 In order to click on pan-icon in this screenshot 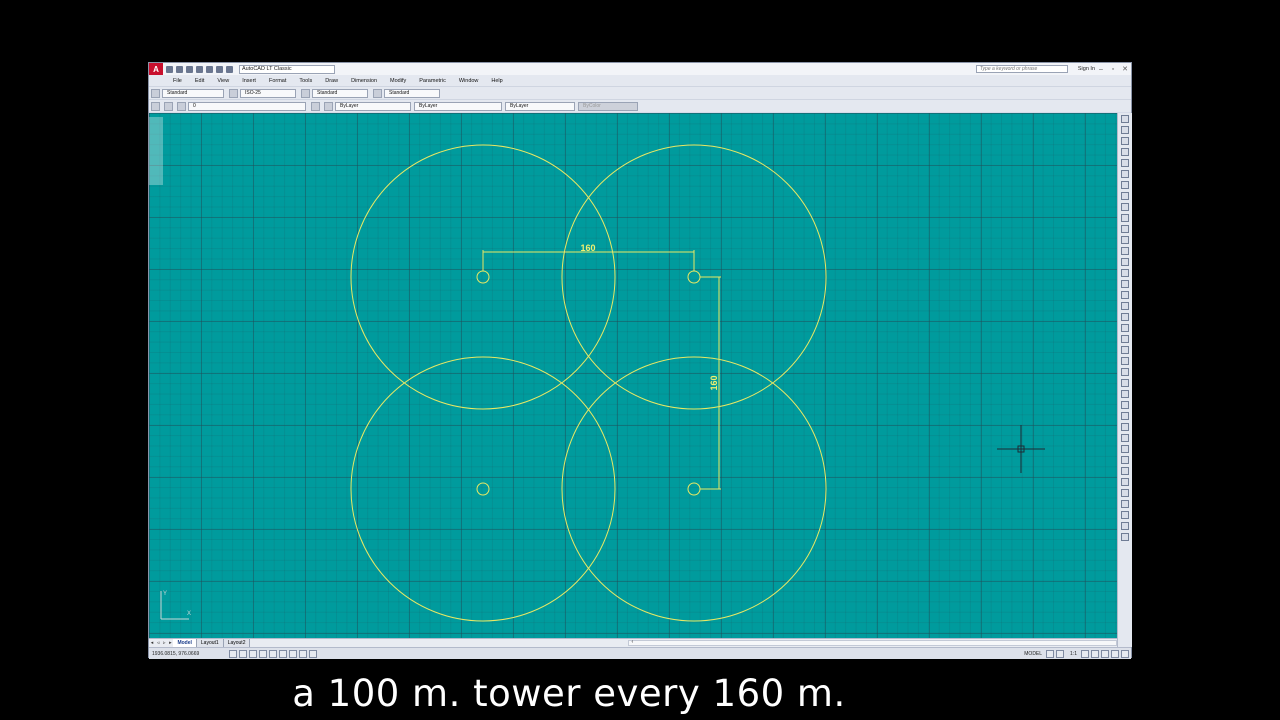, I will do `click(1125, 504)`.